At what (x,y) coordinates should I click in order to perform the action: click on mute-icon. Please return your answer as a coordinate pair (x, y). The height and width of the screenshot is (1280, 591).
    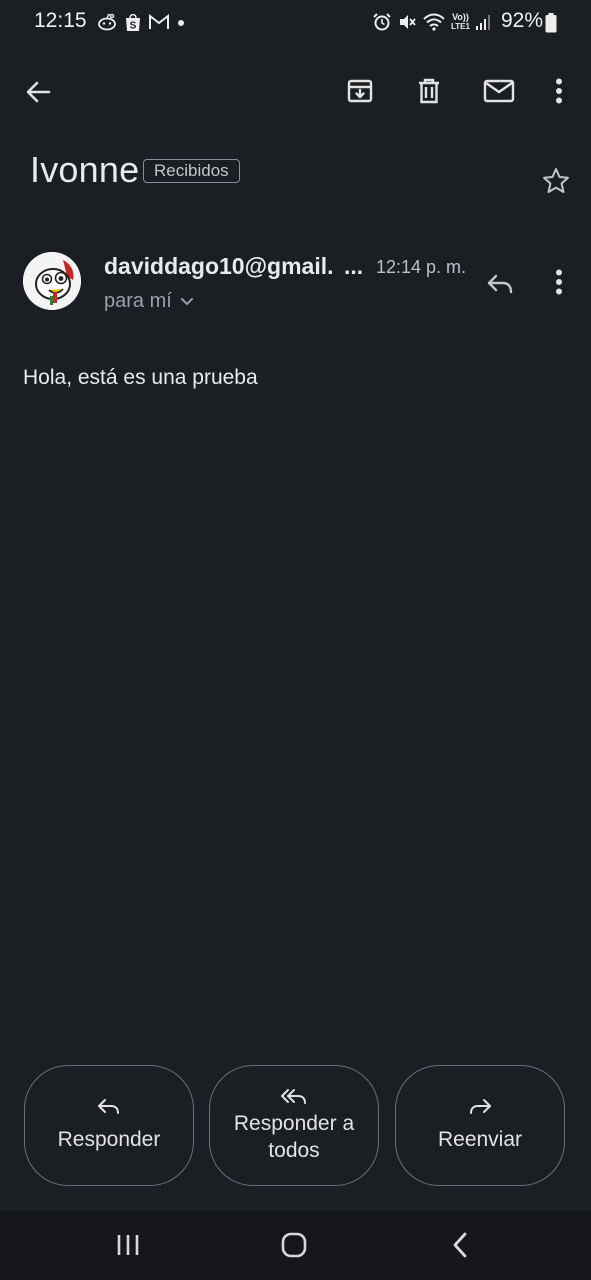
    Looking at the image, I should click on (407, 22).